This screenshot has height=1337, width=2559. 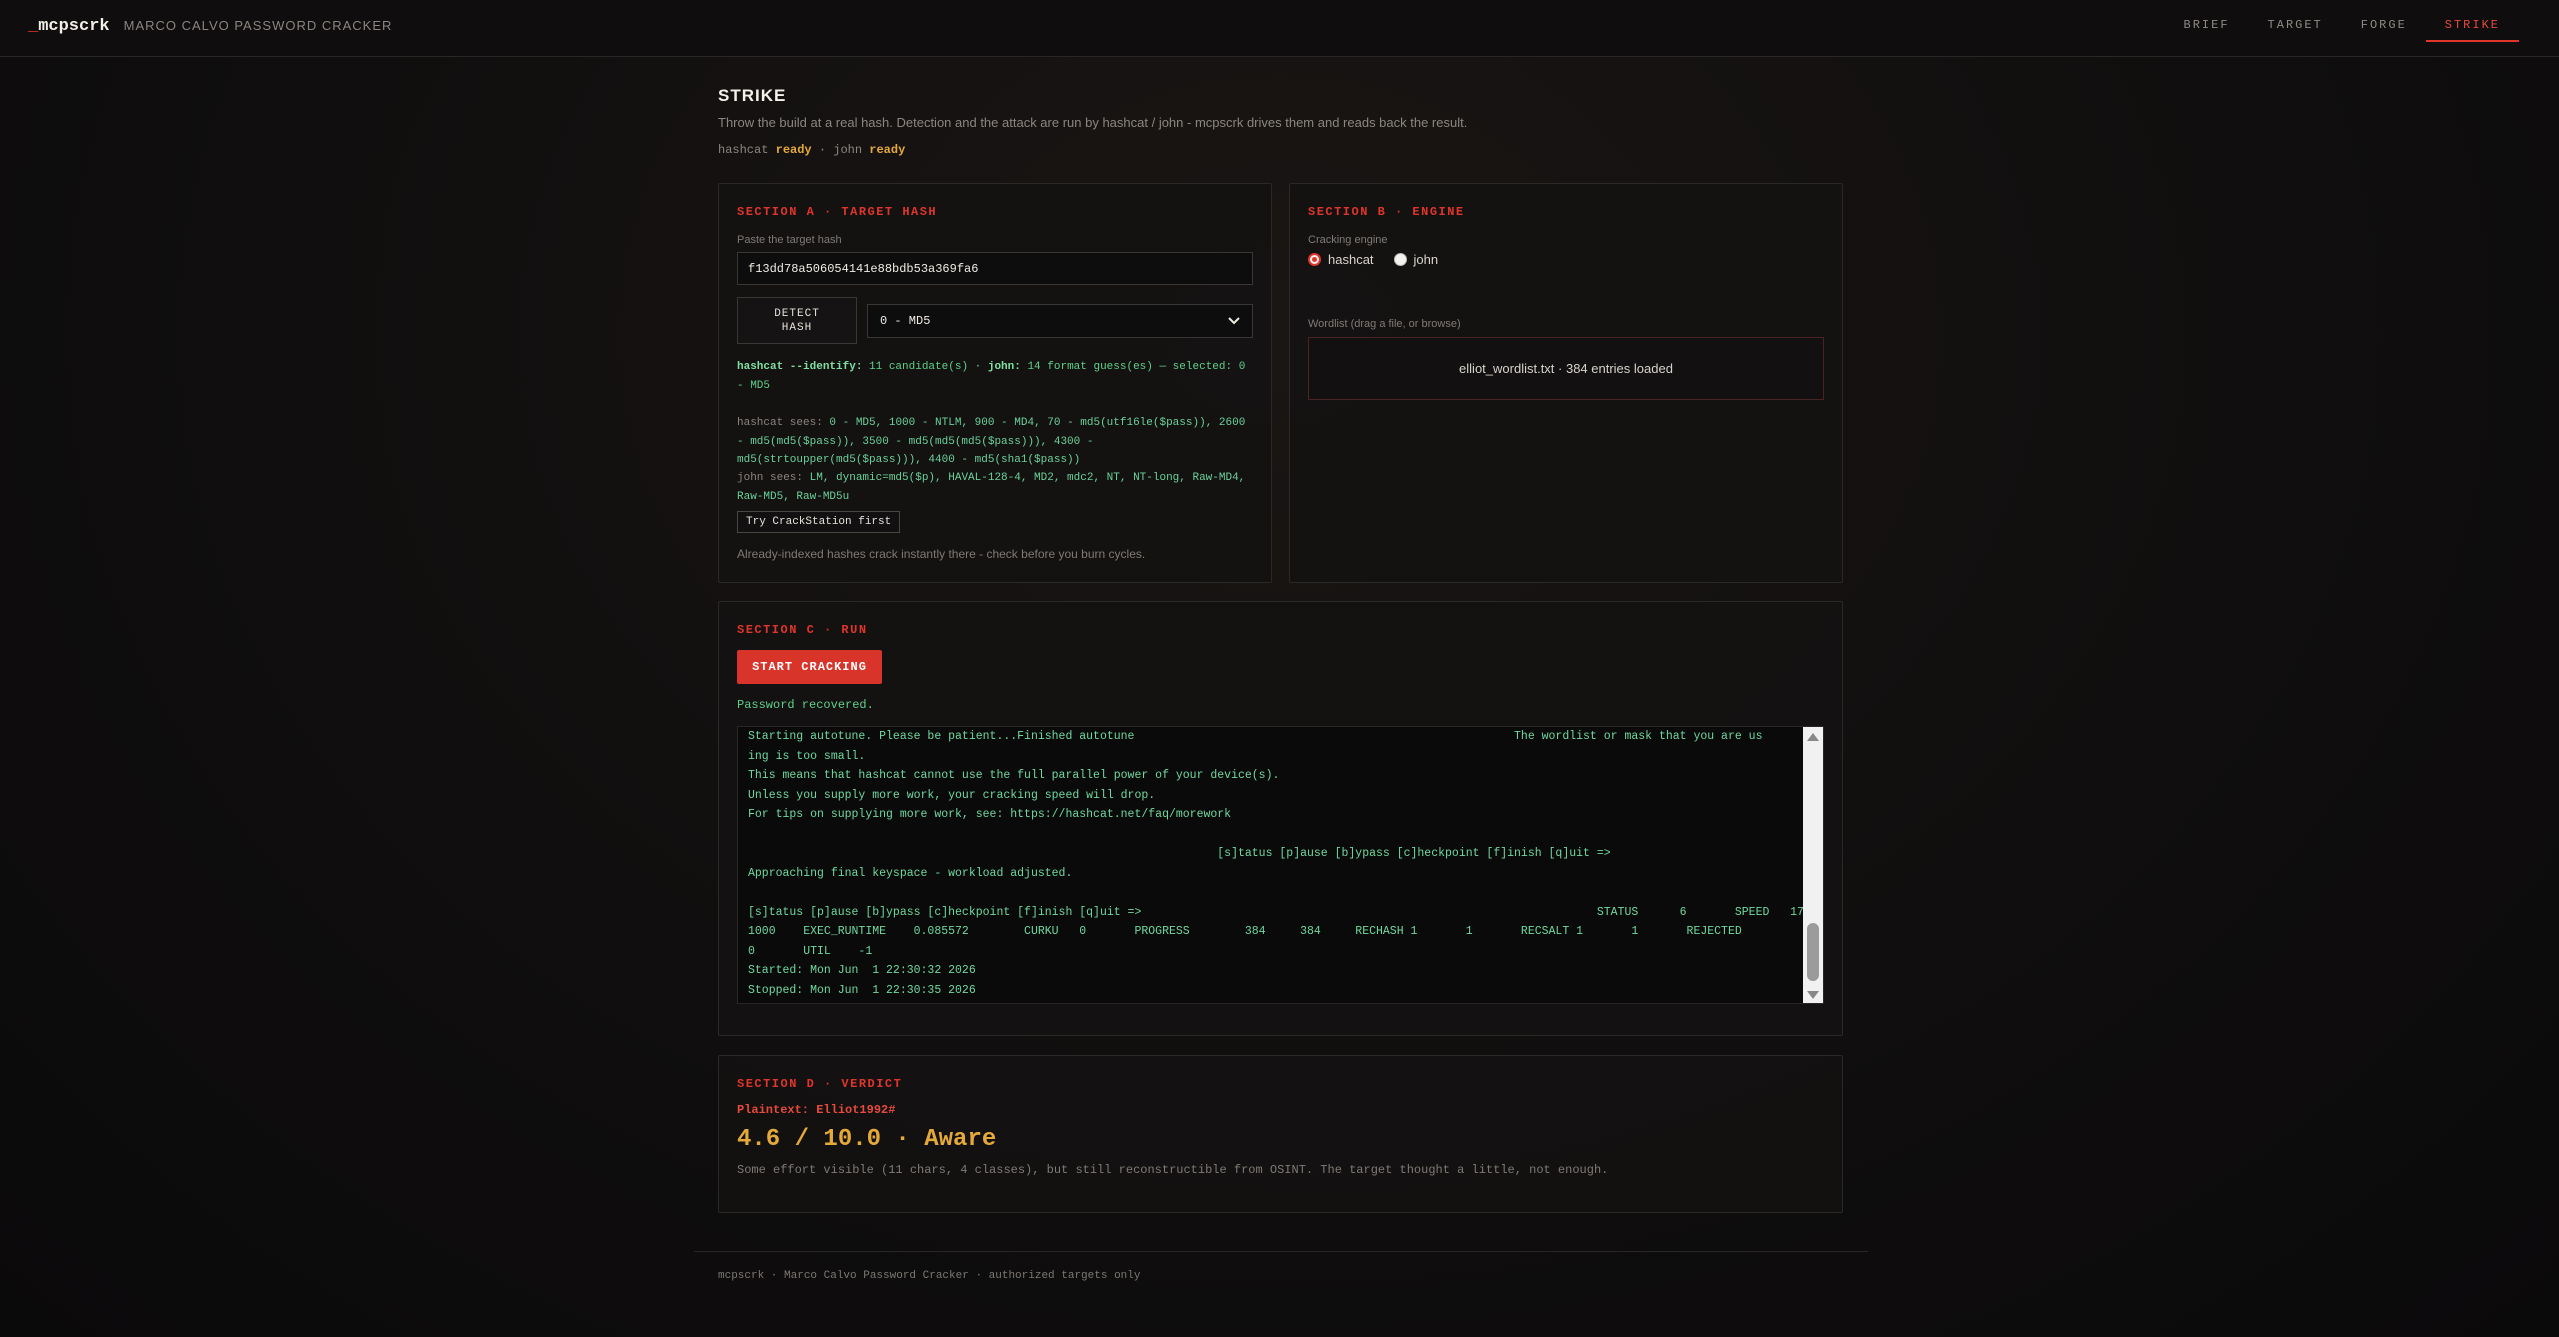 I want to click on plaintext-result: Plaintext: Elliot1992#, so click(x=816, y=1110).